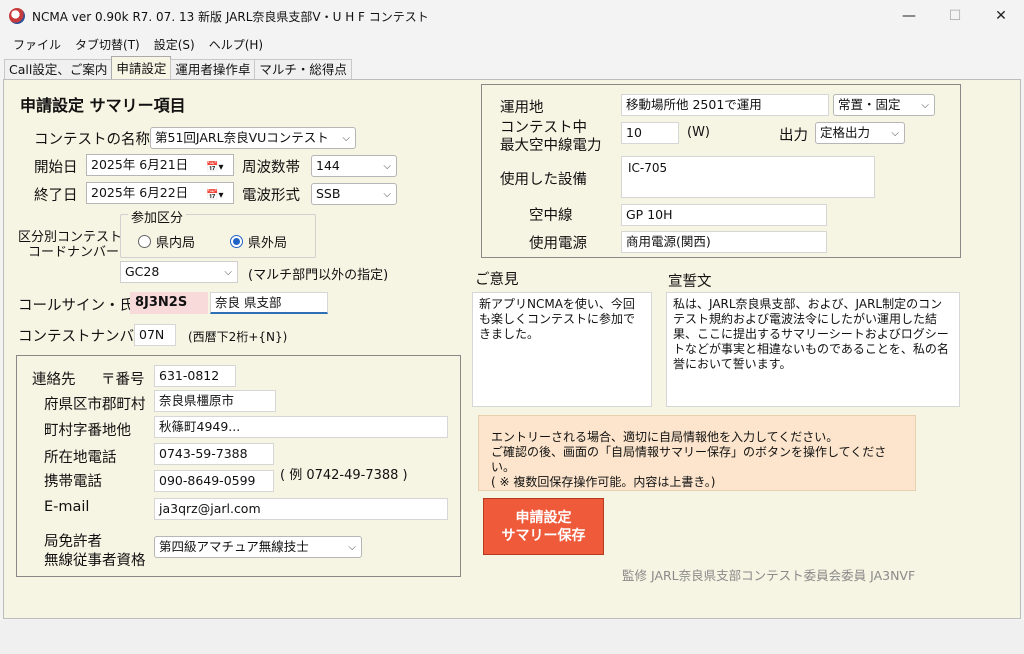 The height and width of the screenshot is (654, 1024). What do you see at coordinates (909, 16) in the screenshot?
I see `minimize-button: —` at bounding box center [909, 16].